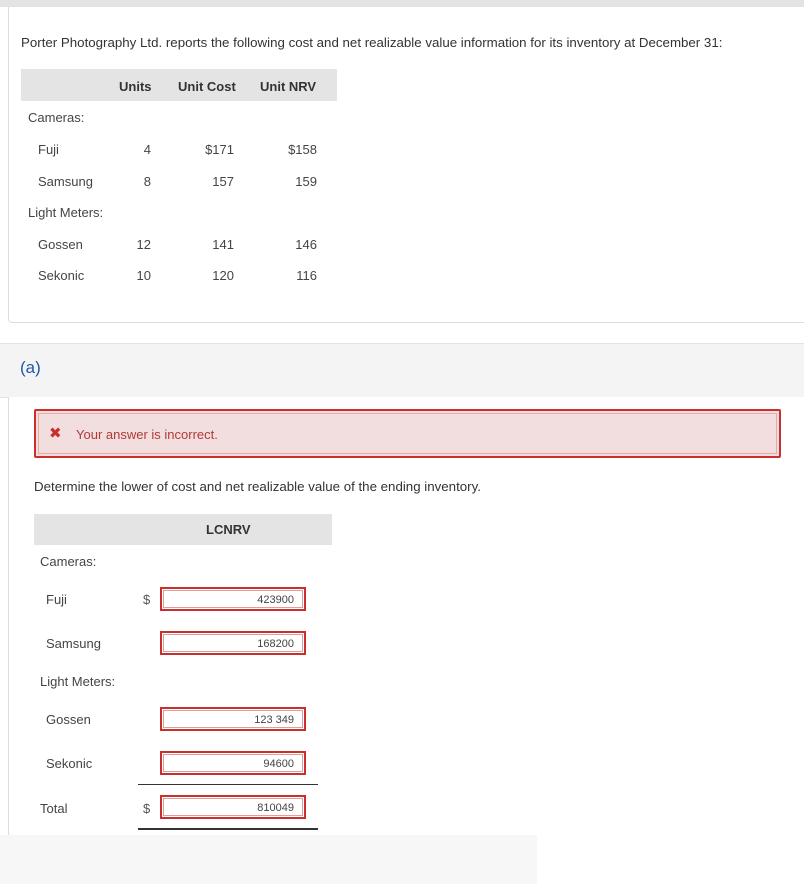  What do you see at coordinates (55, 433) in the screenshot?
I see `x-mark-icon: ✖` at bounding box center [55, 433].